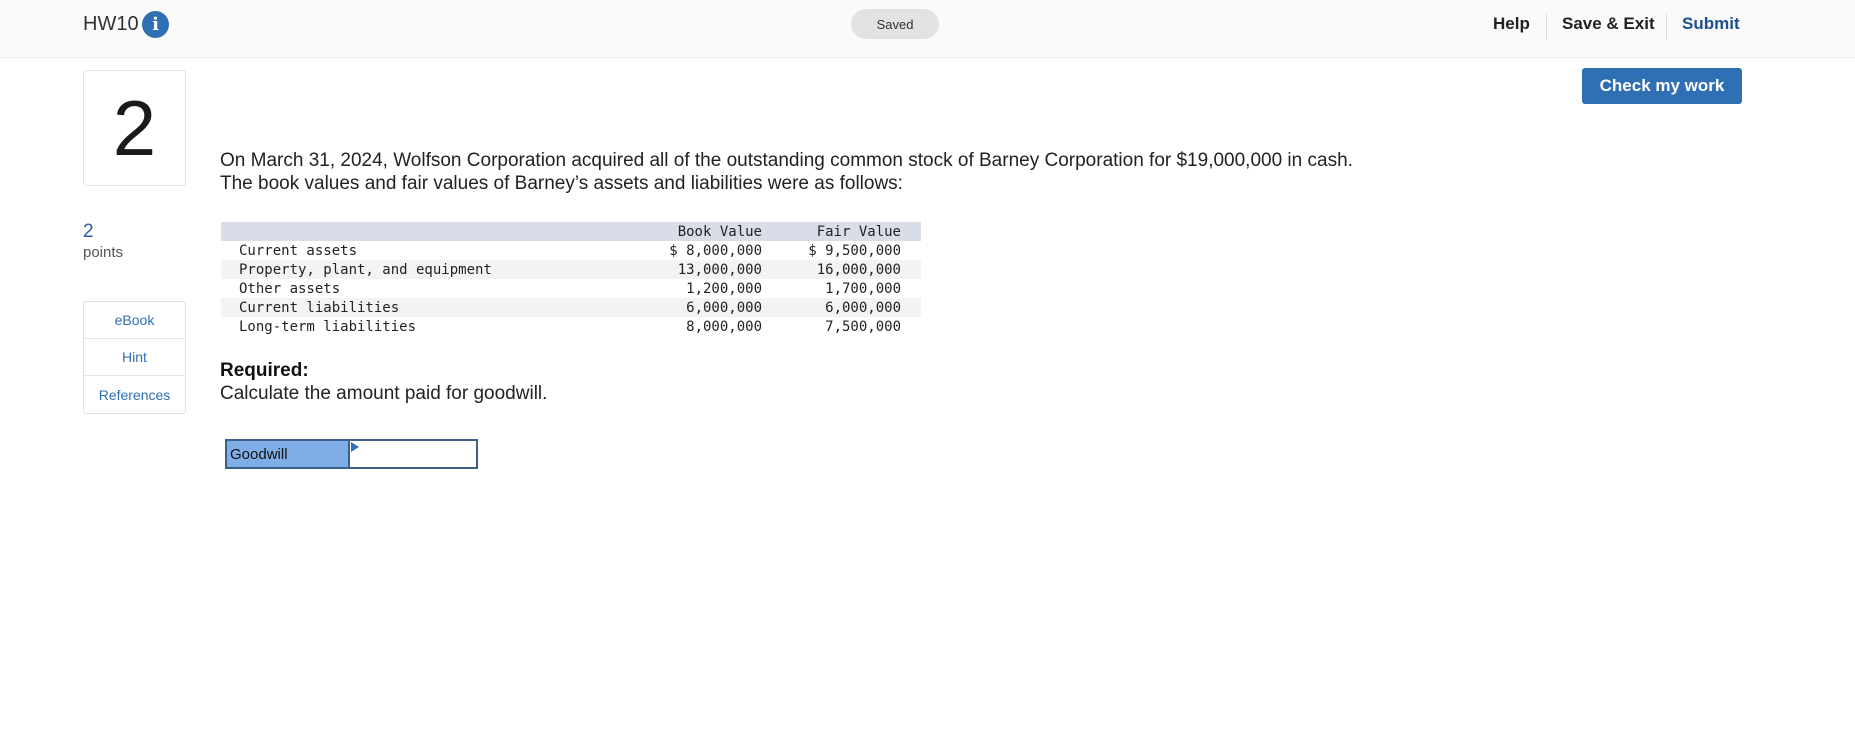 Image resolution: width=1855 pixels, height=743 pixels. Describe the element at coordinates (571, 250) in the screenshot. I see `table-row: Current assets $ 8,000,000 $ 9,500,000` at that location.